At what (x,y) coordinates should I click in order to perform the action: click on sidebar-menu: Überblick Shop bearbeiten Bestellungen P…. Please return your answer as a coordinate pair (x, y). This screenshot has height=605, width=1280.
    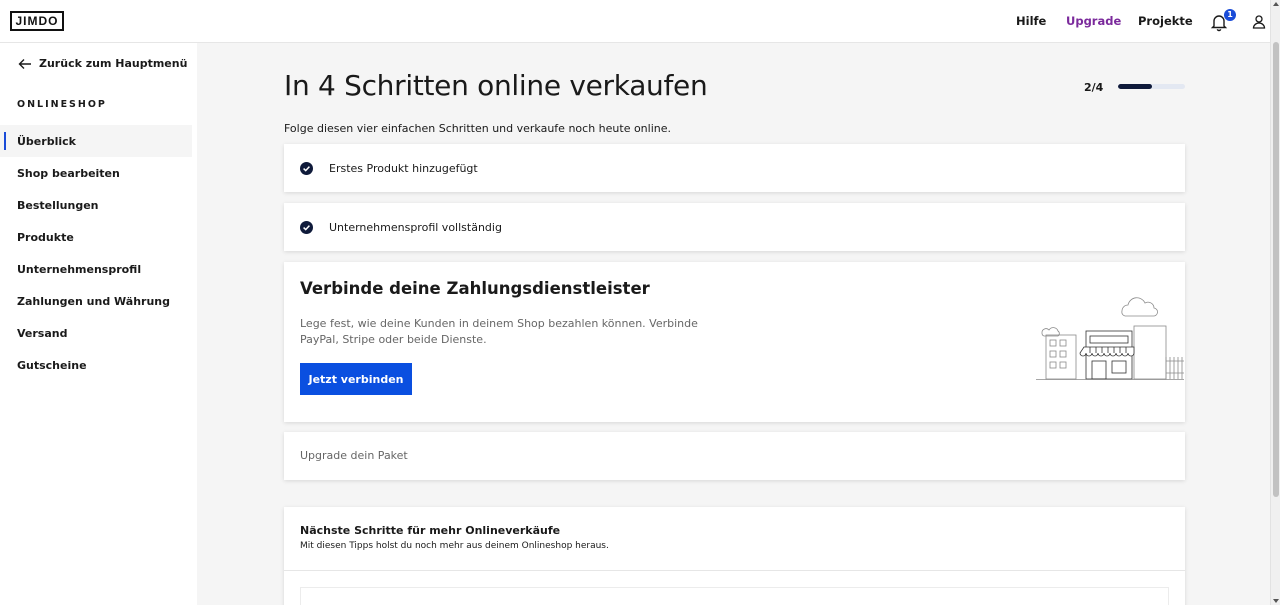
    Looking at the image, I should click on (96, 253).